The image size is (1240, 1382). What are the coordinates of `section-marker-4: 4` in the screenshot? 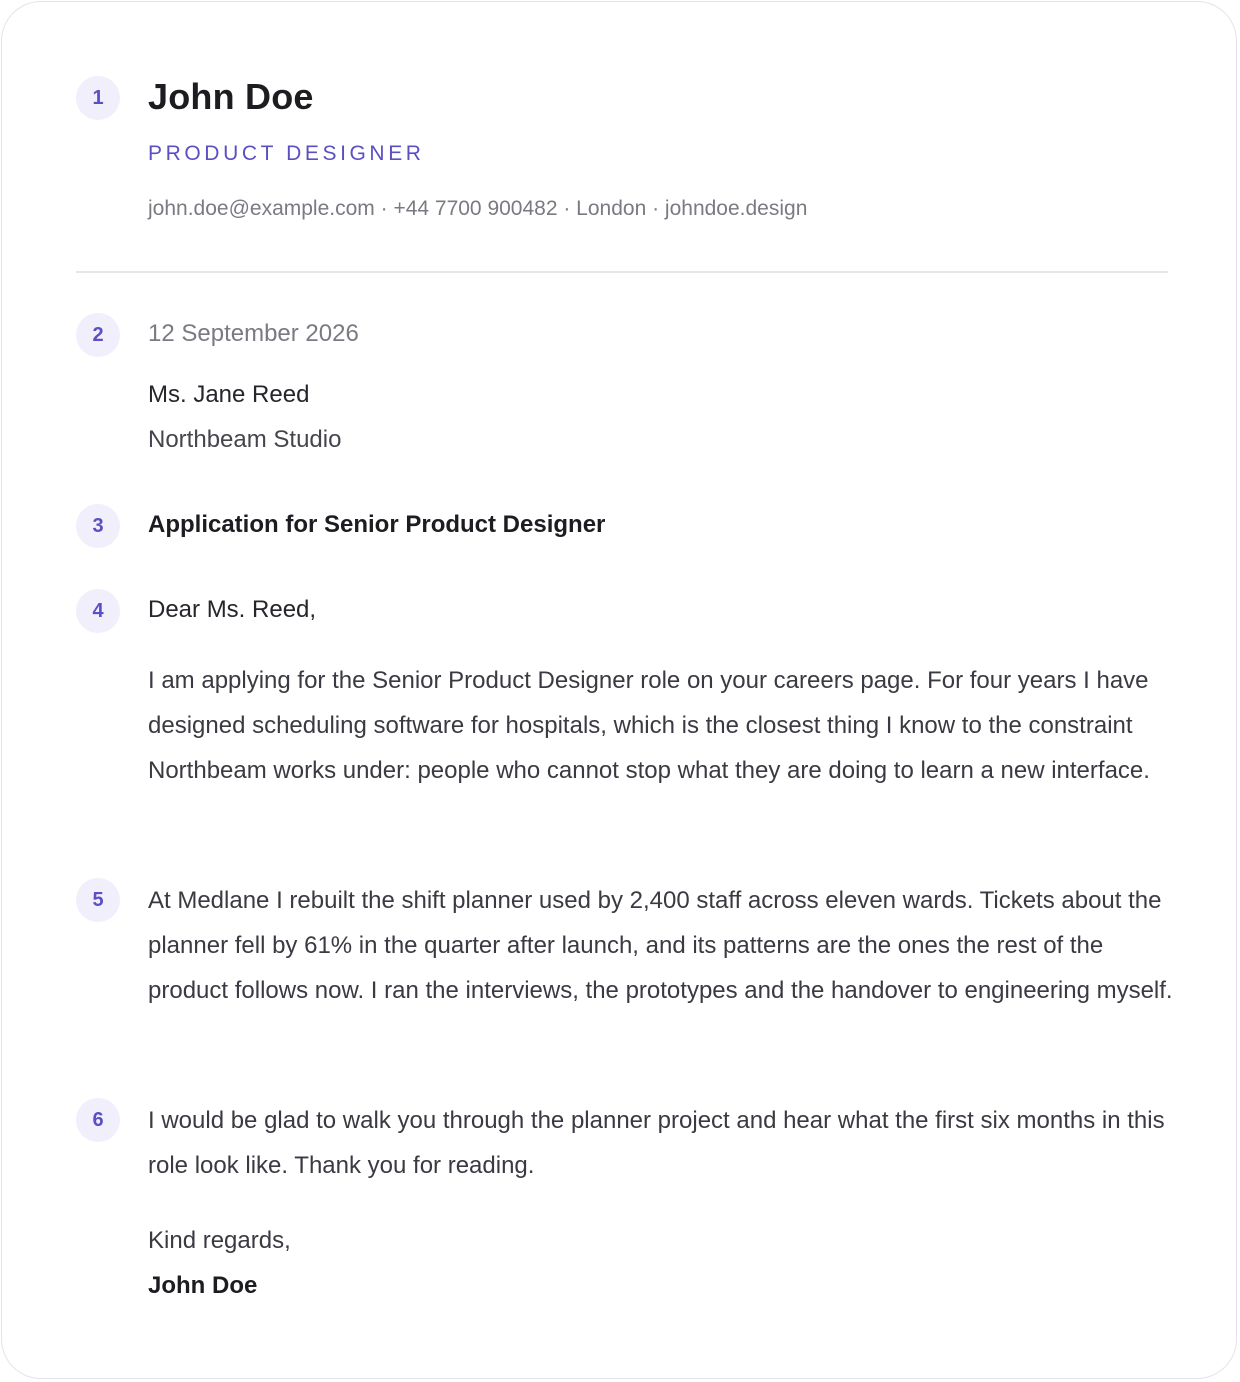 It's located at (98, 611).